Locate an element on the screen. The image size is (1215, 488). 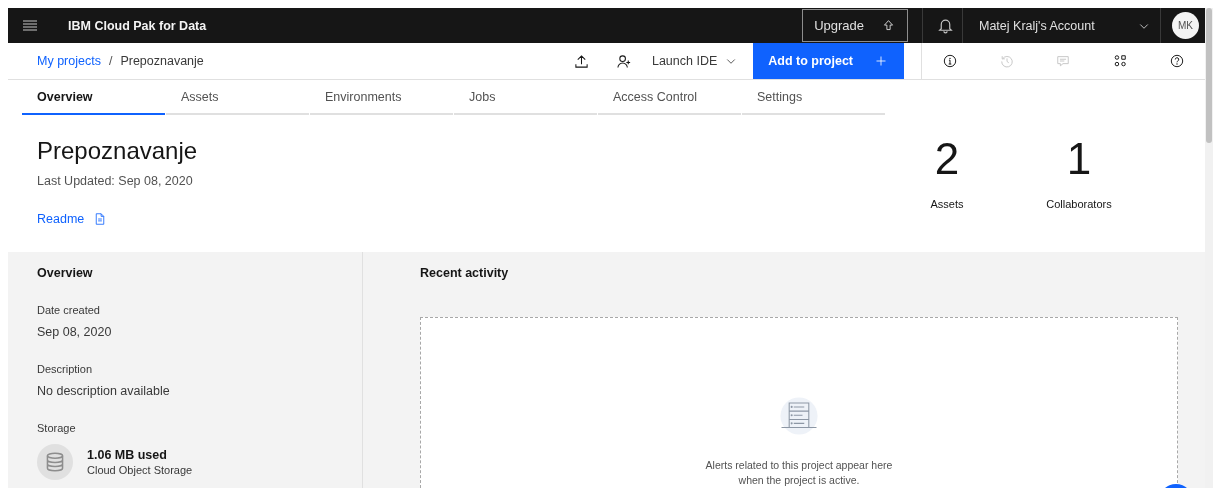
tab: Environments is located at coordinates (381, 97).